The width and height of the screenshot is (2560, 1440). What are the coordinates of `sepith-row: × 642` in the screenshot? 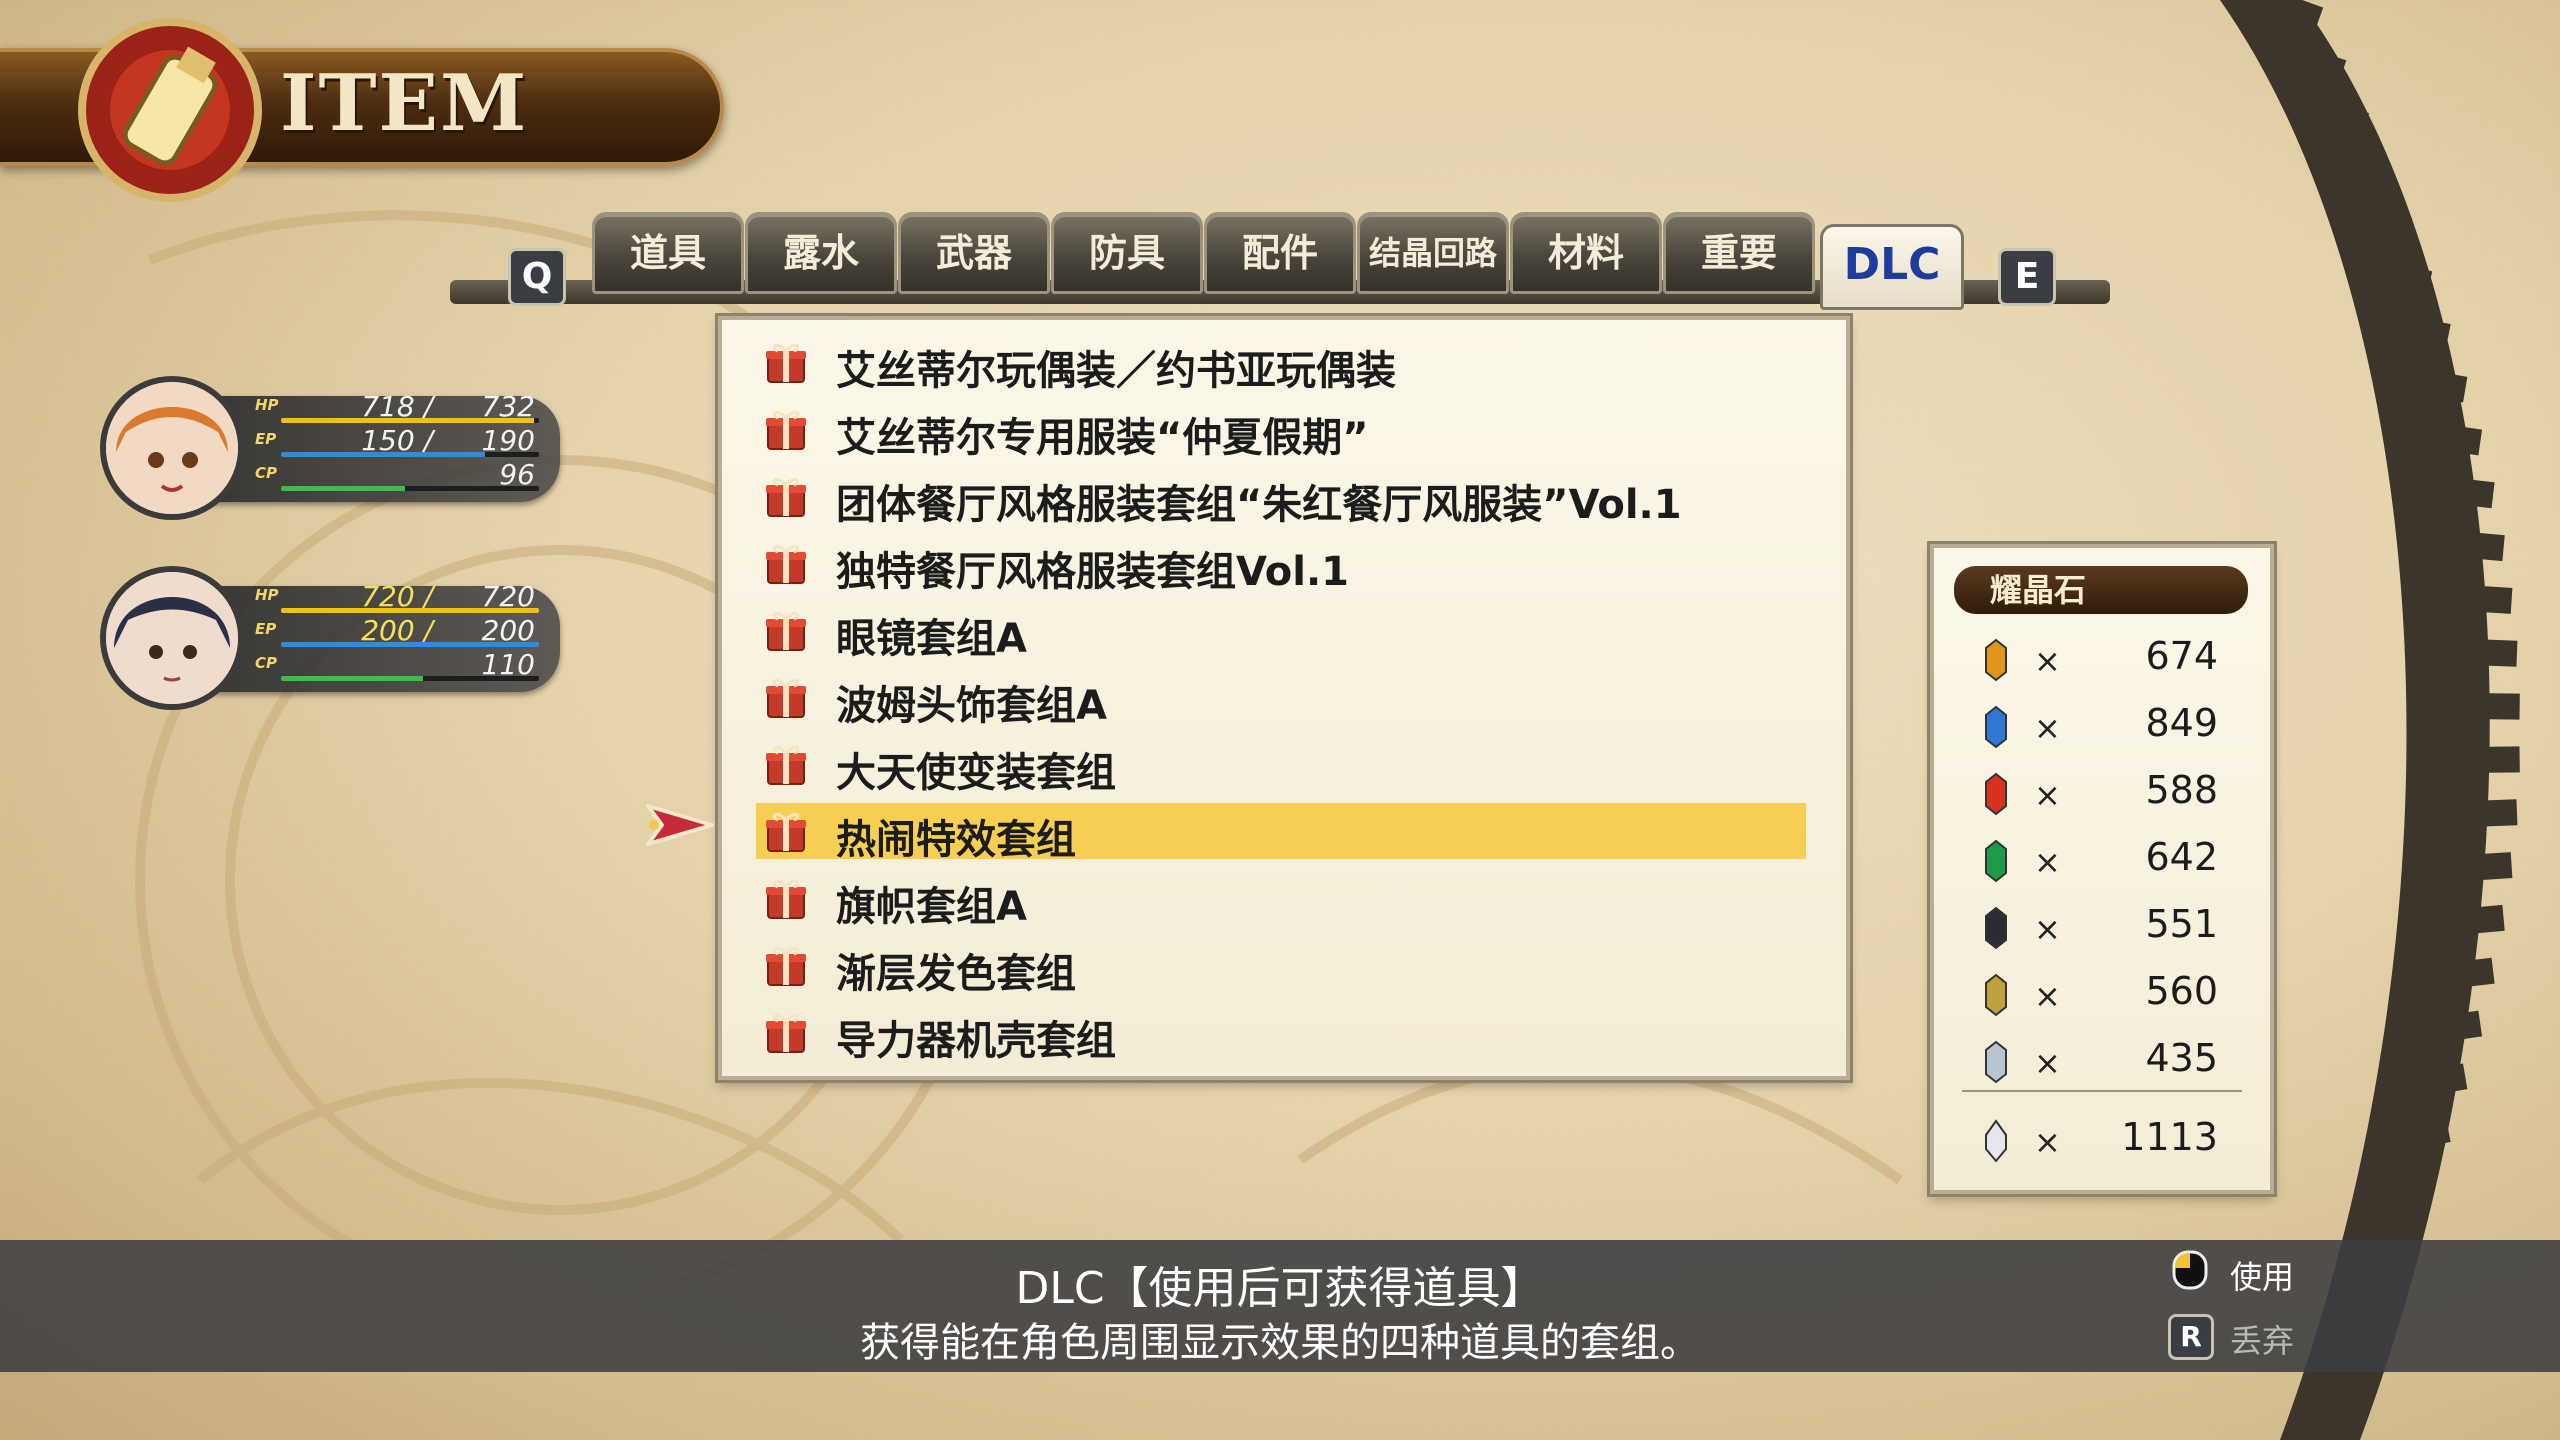 It's located at (2102, 861).